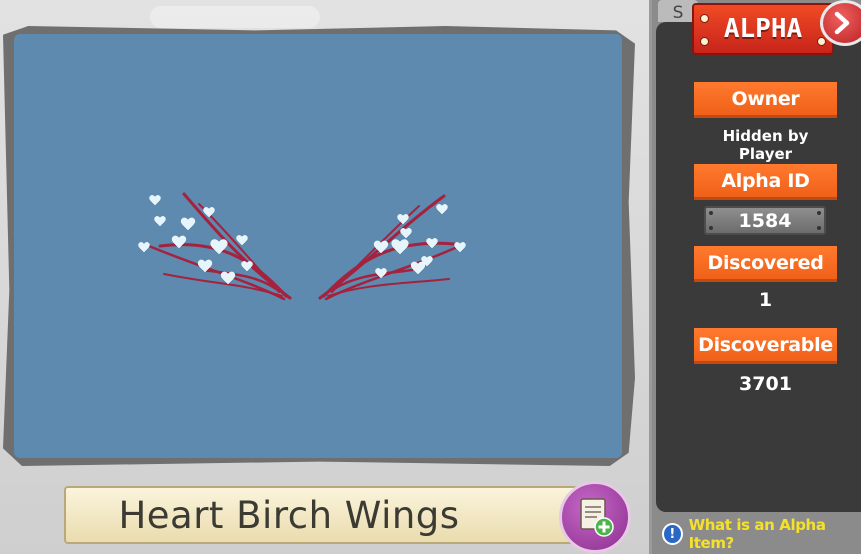  What do you see at coordinates (235, 17) in the screenshot?
I see `background-ghost-bar` at bounding box center [235, 17].